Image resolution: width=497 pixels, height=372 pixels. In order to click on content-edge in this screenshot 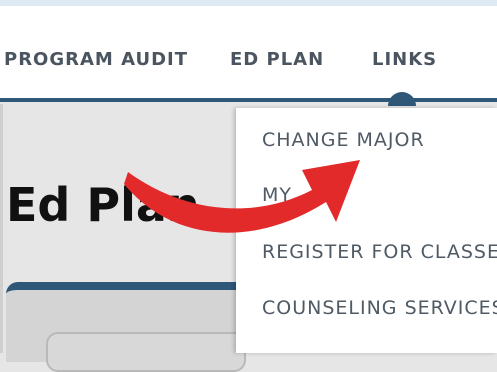, I will do `click(1, 228)`.